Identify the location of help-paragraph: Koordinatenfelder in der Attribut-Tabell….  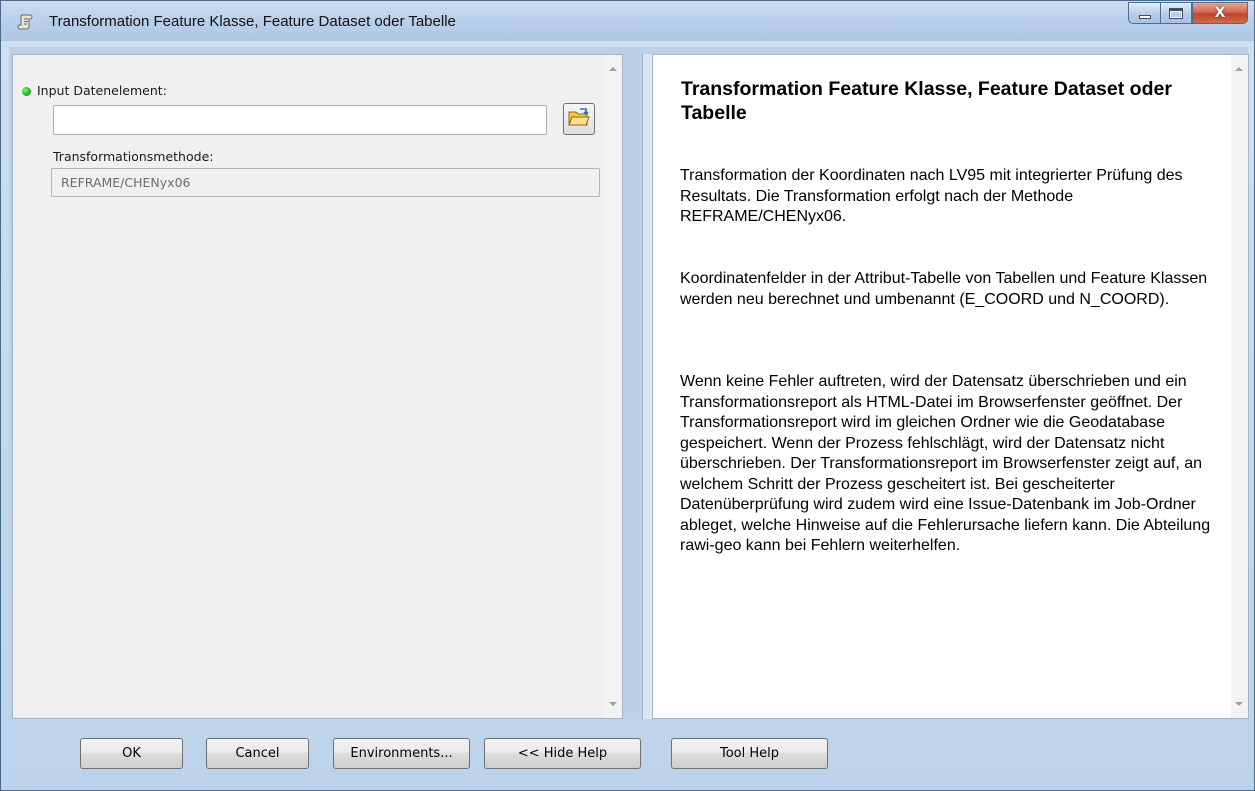
(944, 289).